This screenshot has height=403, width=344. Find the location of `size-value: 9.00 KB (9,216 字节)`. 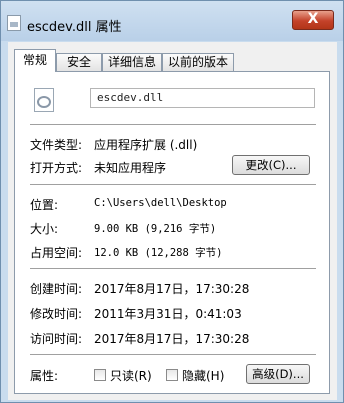

size-value: 9.00 KB (9,216 字节) is located at coordinates (155, 229).